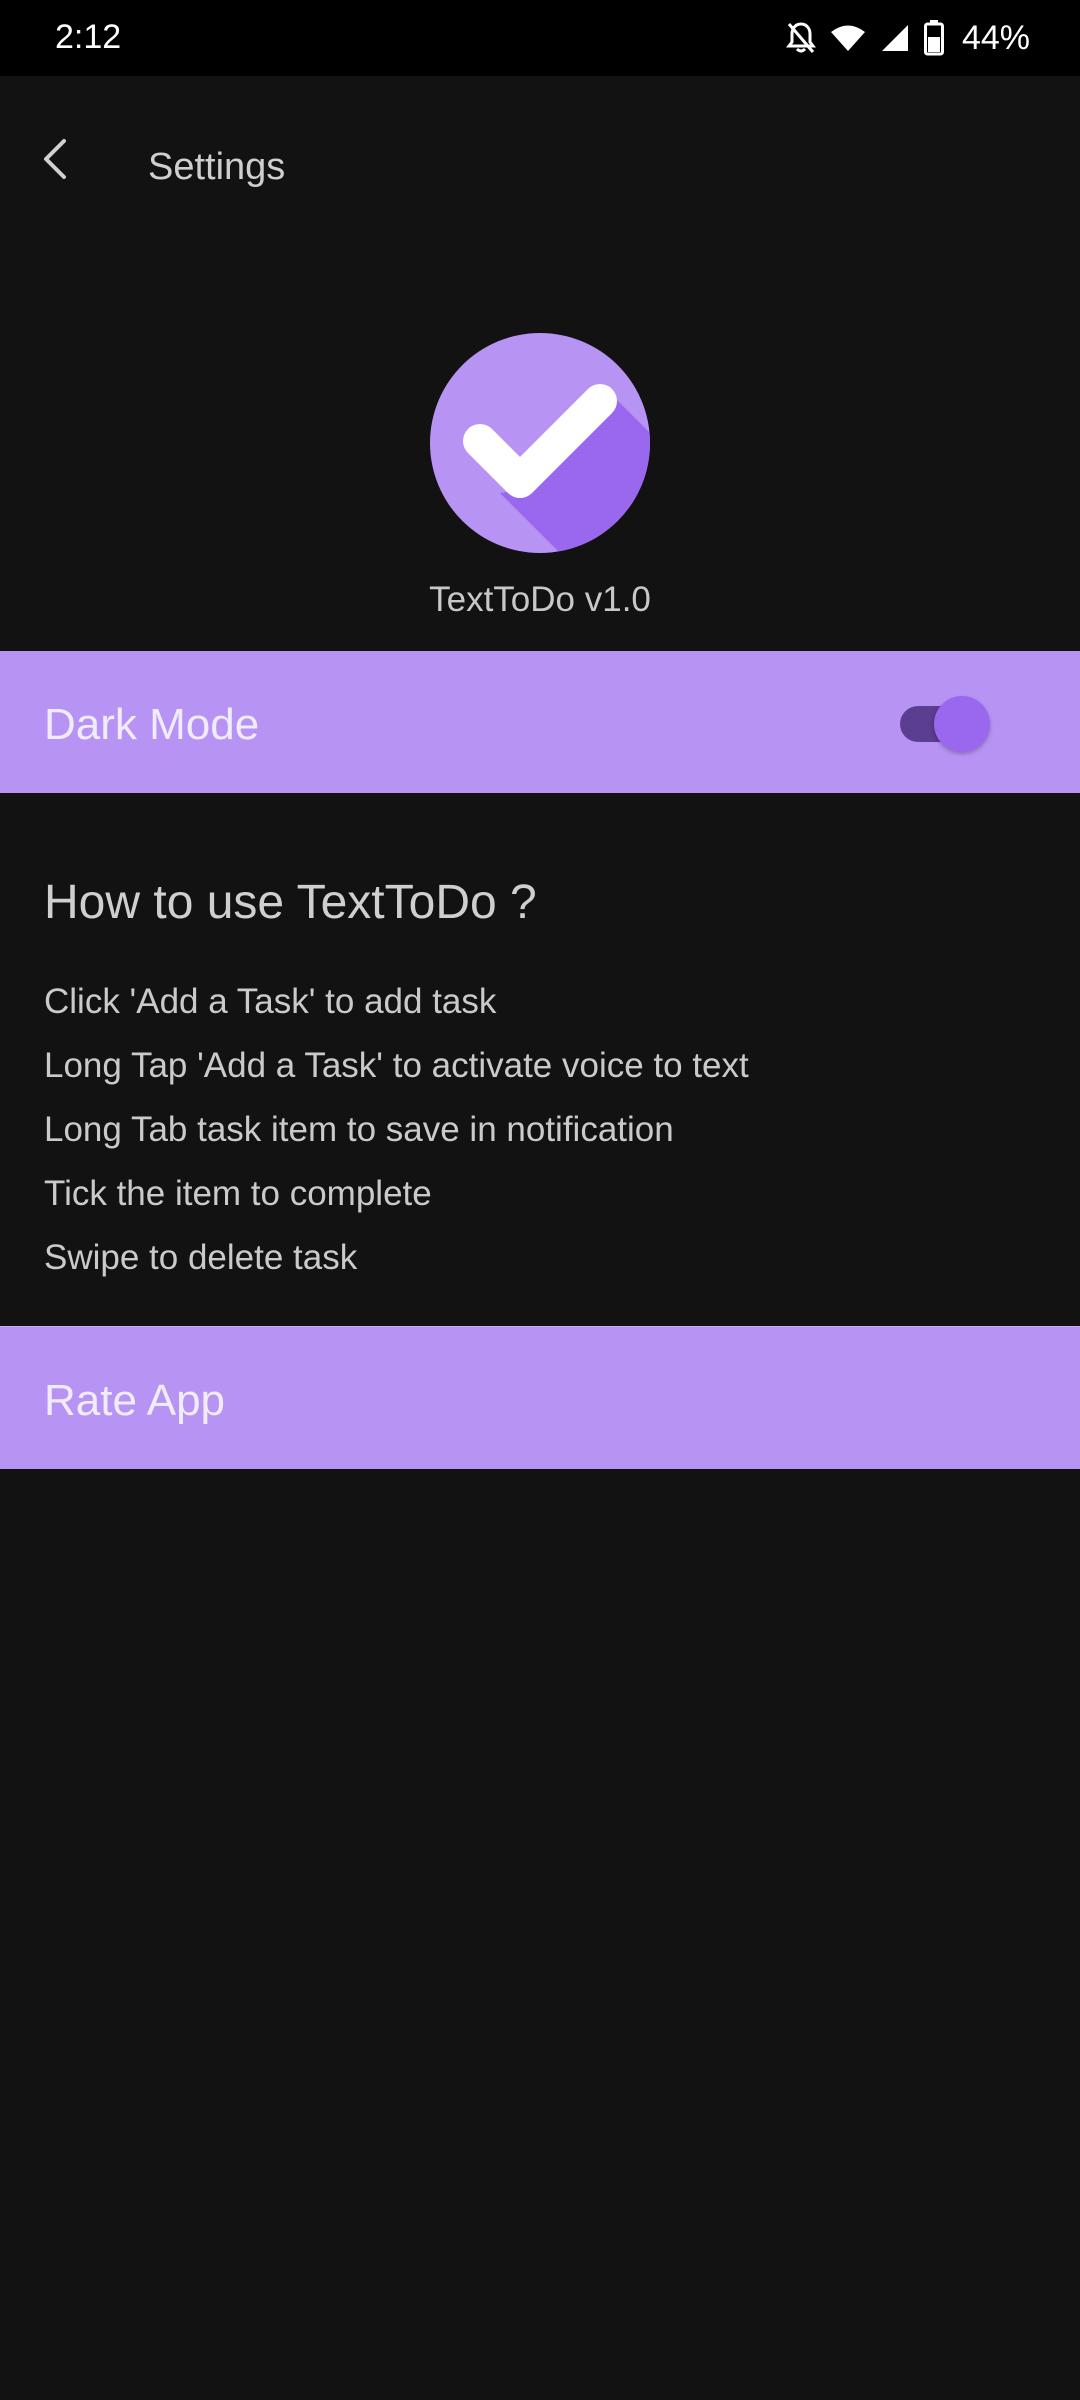 The width and height of the screenshot is (1080, 2400). I want to click on cell-signal-icon, so click(895, 38).